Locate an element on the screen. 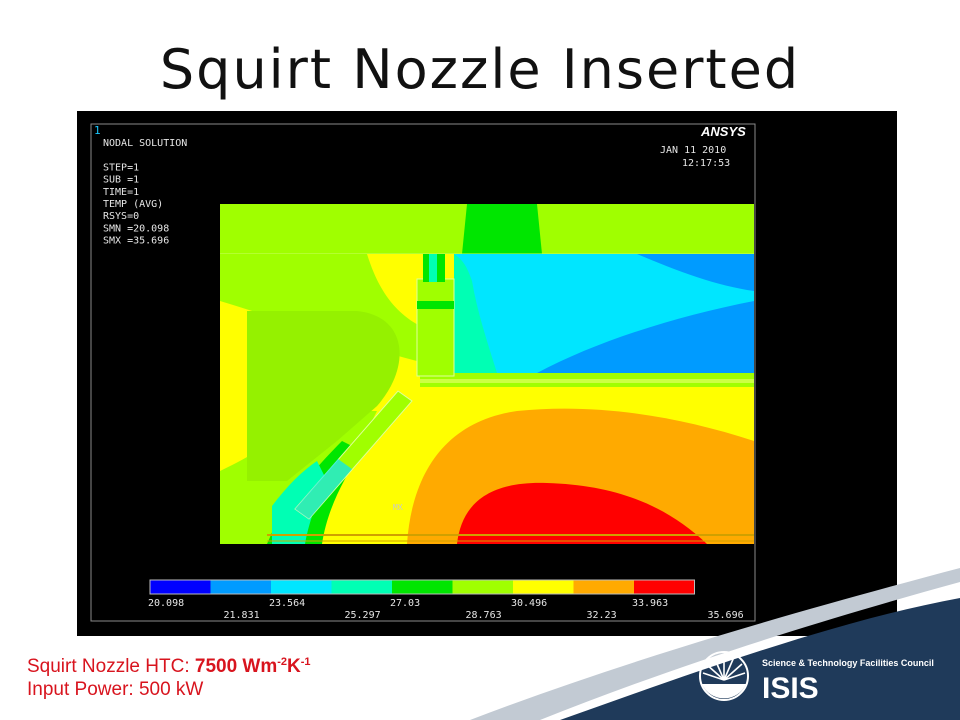 The width and height of the screenshot is (960, 720). caption-htc: Squirt Nozzle HTC: 7500 Wm-2K-1 is located at coordinates (169, 666).